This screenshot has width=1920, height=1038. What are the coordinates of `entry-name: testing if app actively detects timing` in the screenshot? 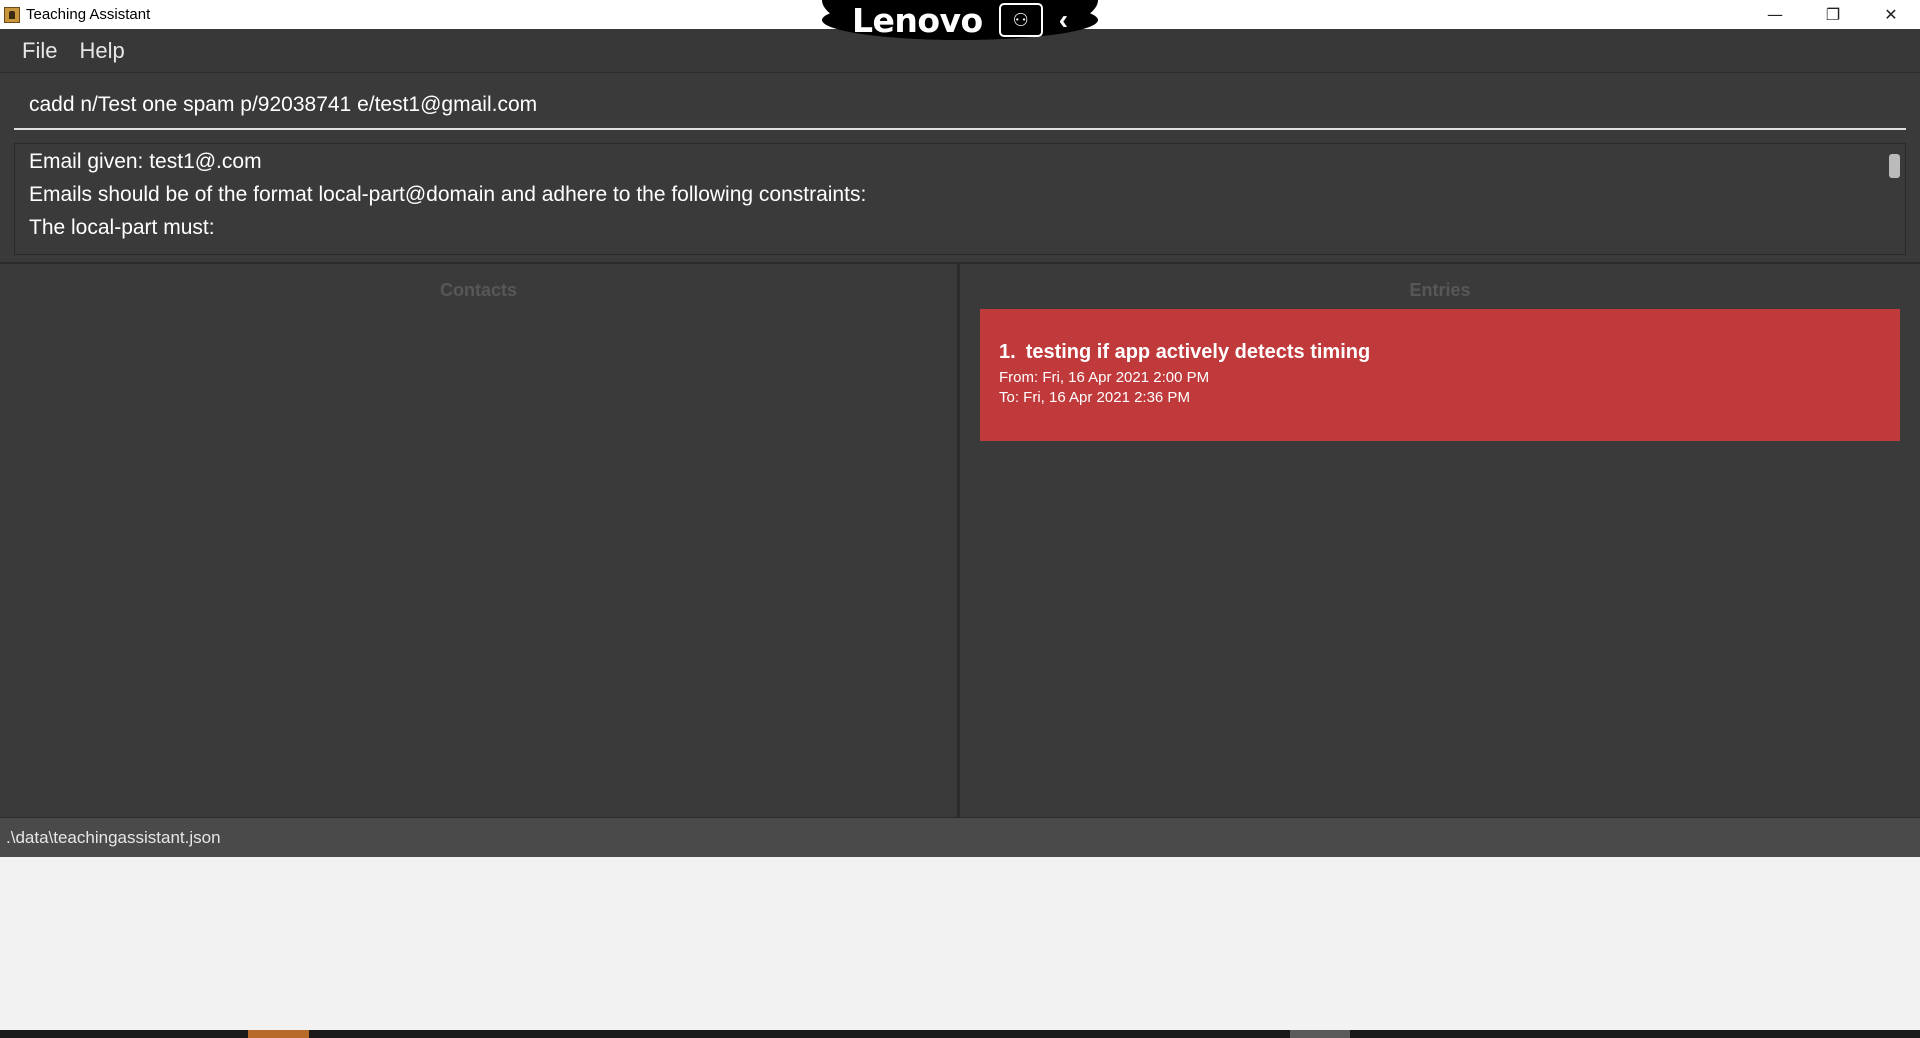 It's located at (1198, 352).